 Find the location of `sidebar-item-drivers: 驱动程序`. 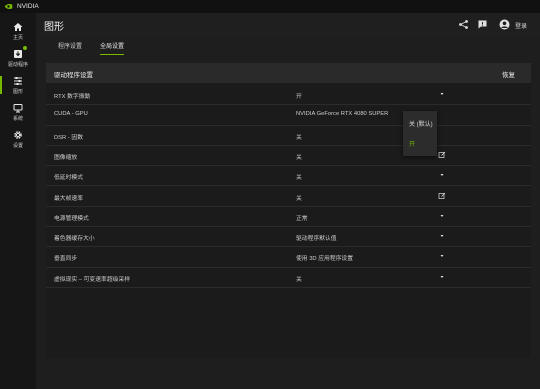

sidebar-item-drivers: 驱动程序 is located at coordinates (18, 58).